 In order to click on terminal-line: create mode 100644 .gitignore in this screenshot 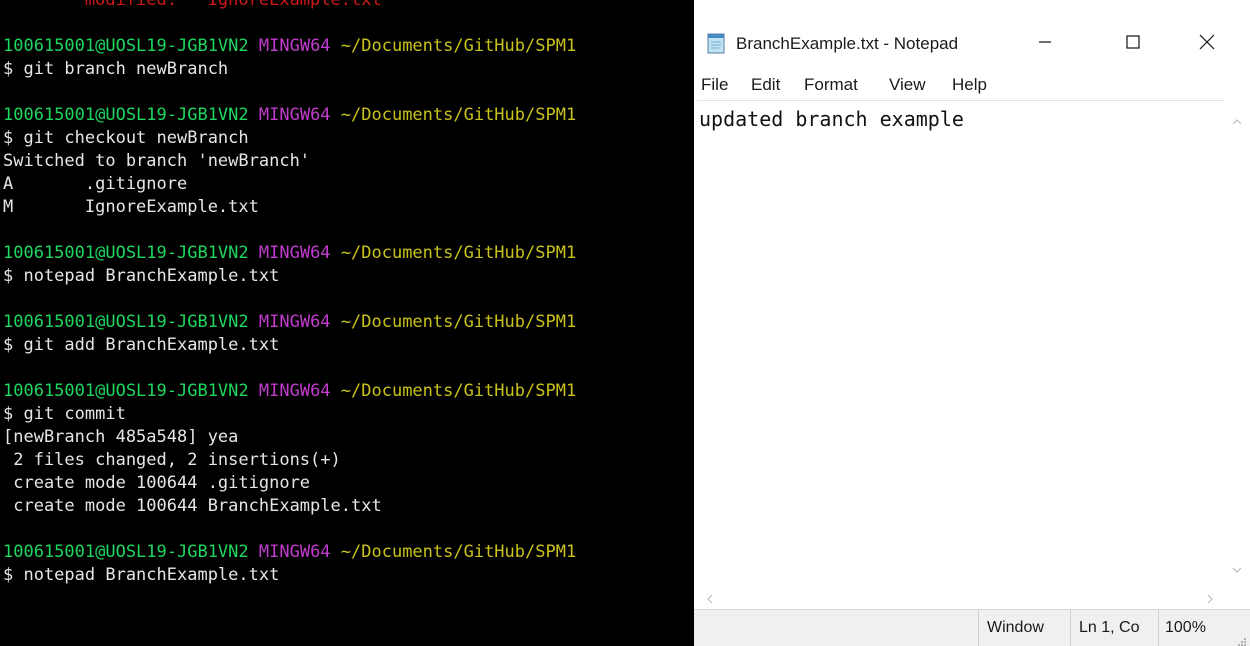, I will do `click(289, 483)`.